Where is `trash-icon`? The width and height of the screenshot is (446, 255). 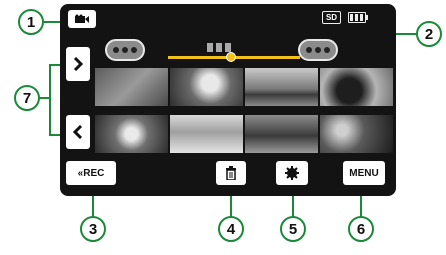
trash-icon is located at coordinates (231, 173).